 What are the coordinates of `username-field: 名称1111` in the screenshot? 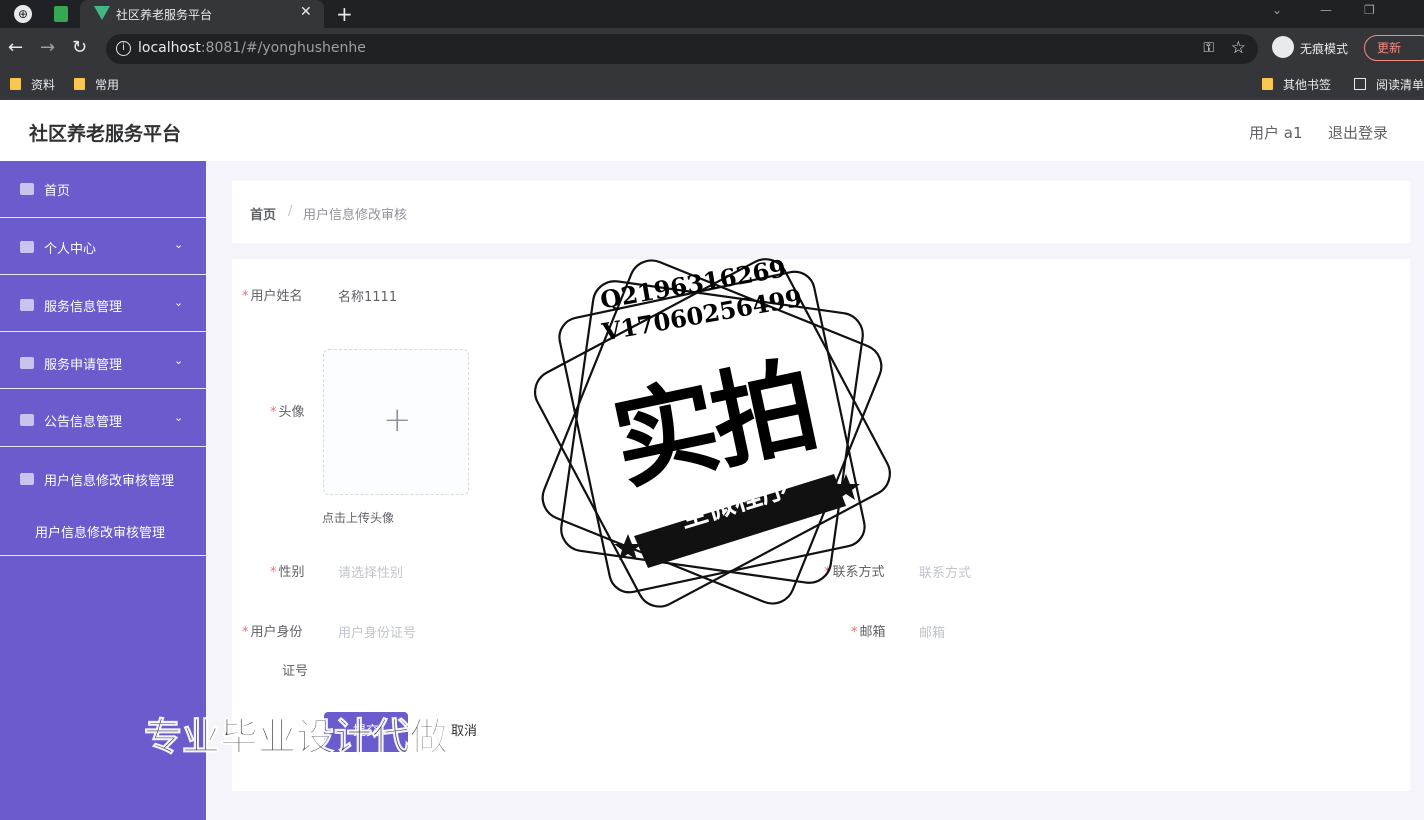 It's located at (367, 295).